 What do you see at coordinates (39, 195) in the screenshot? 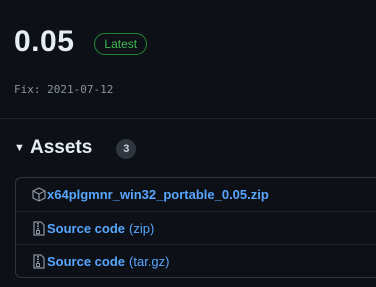
I see `package-icon` at bounding box center [39, 195].